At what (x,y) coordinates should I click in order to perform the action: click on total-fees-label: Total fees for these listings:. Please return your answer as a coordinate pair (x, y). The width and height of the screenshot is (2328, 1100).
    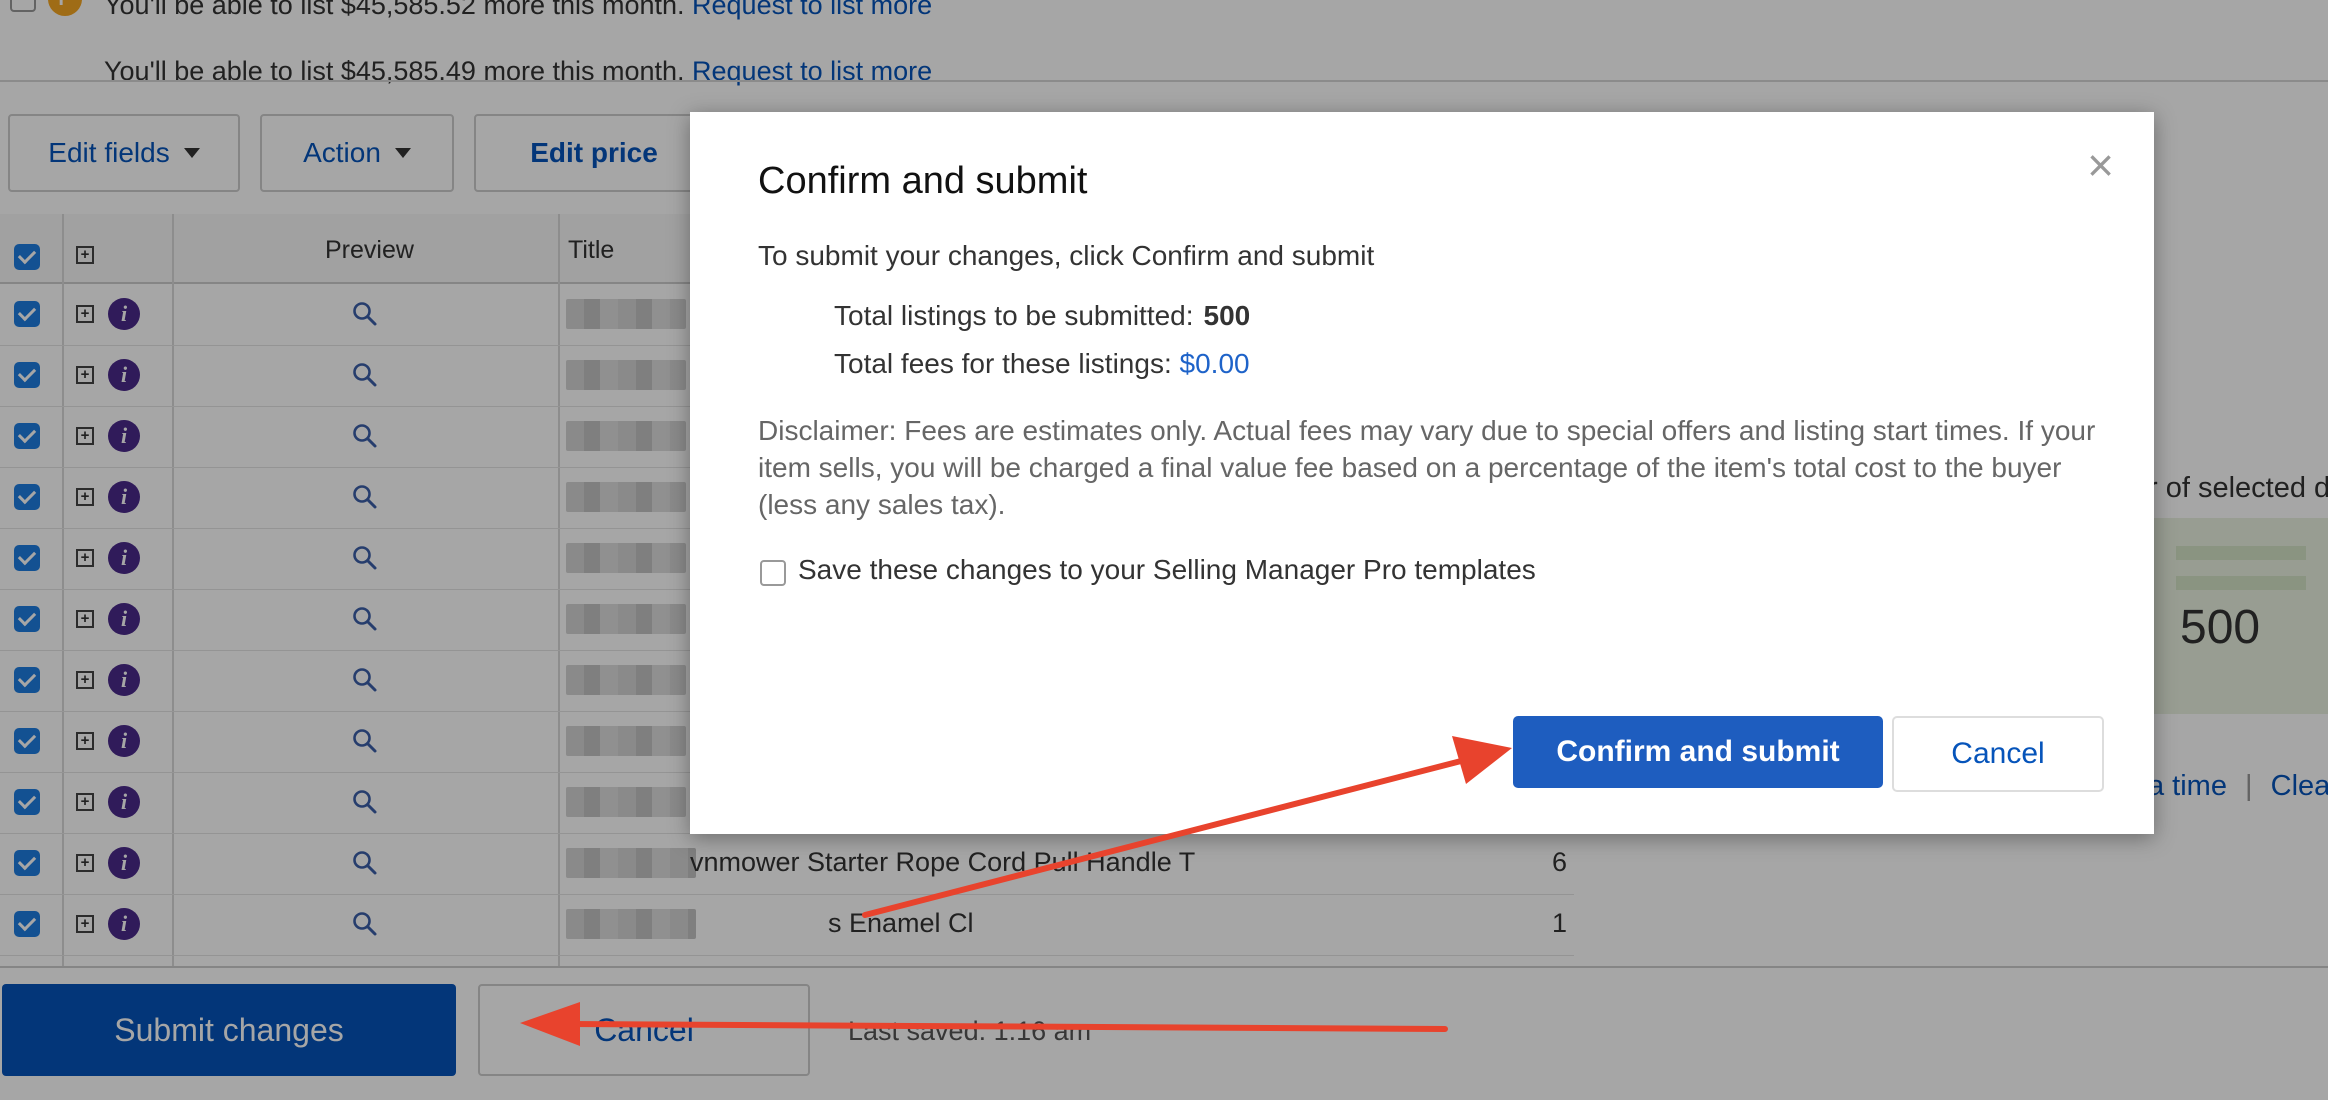
    Looking at the image, I should click on (1003, 363).